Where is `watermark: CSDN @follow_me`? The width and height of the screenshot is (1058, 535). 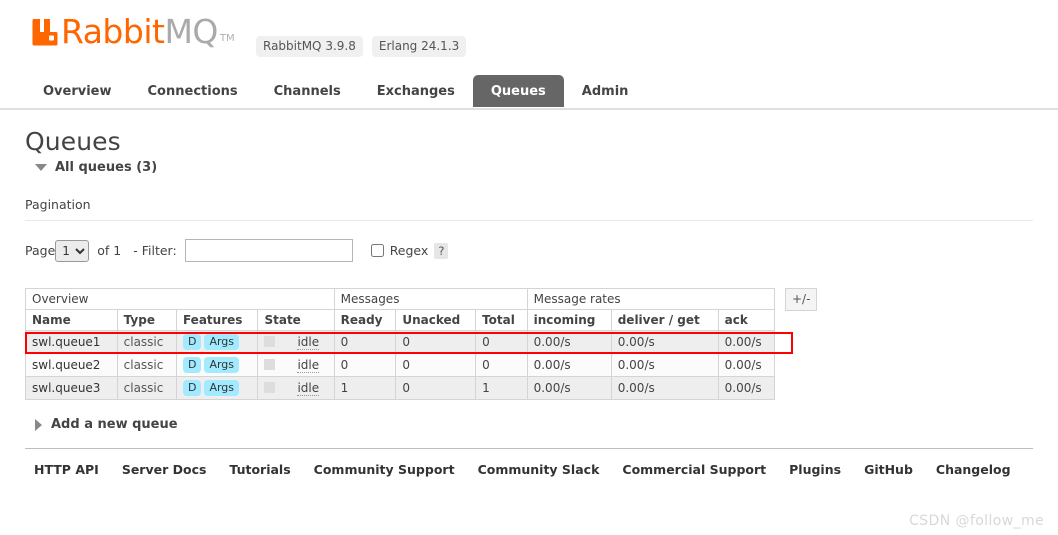
watermark: CSDN @follow_me is located at coordinates (976, 521).